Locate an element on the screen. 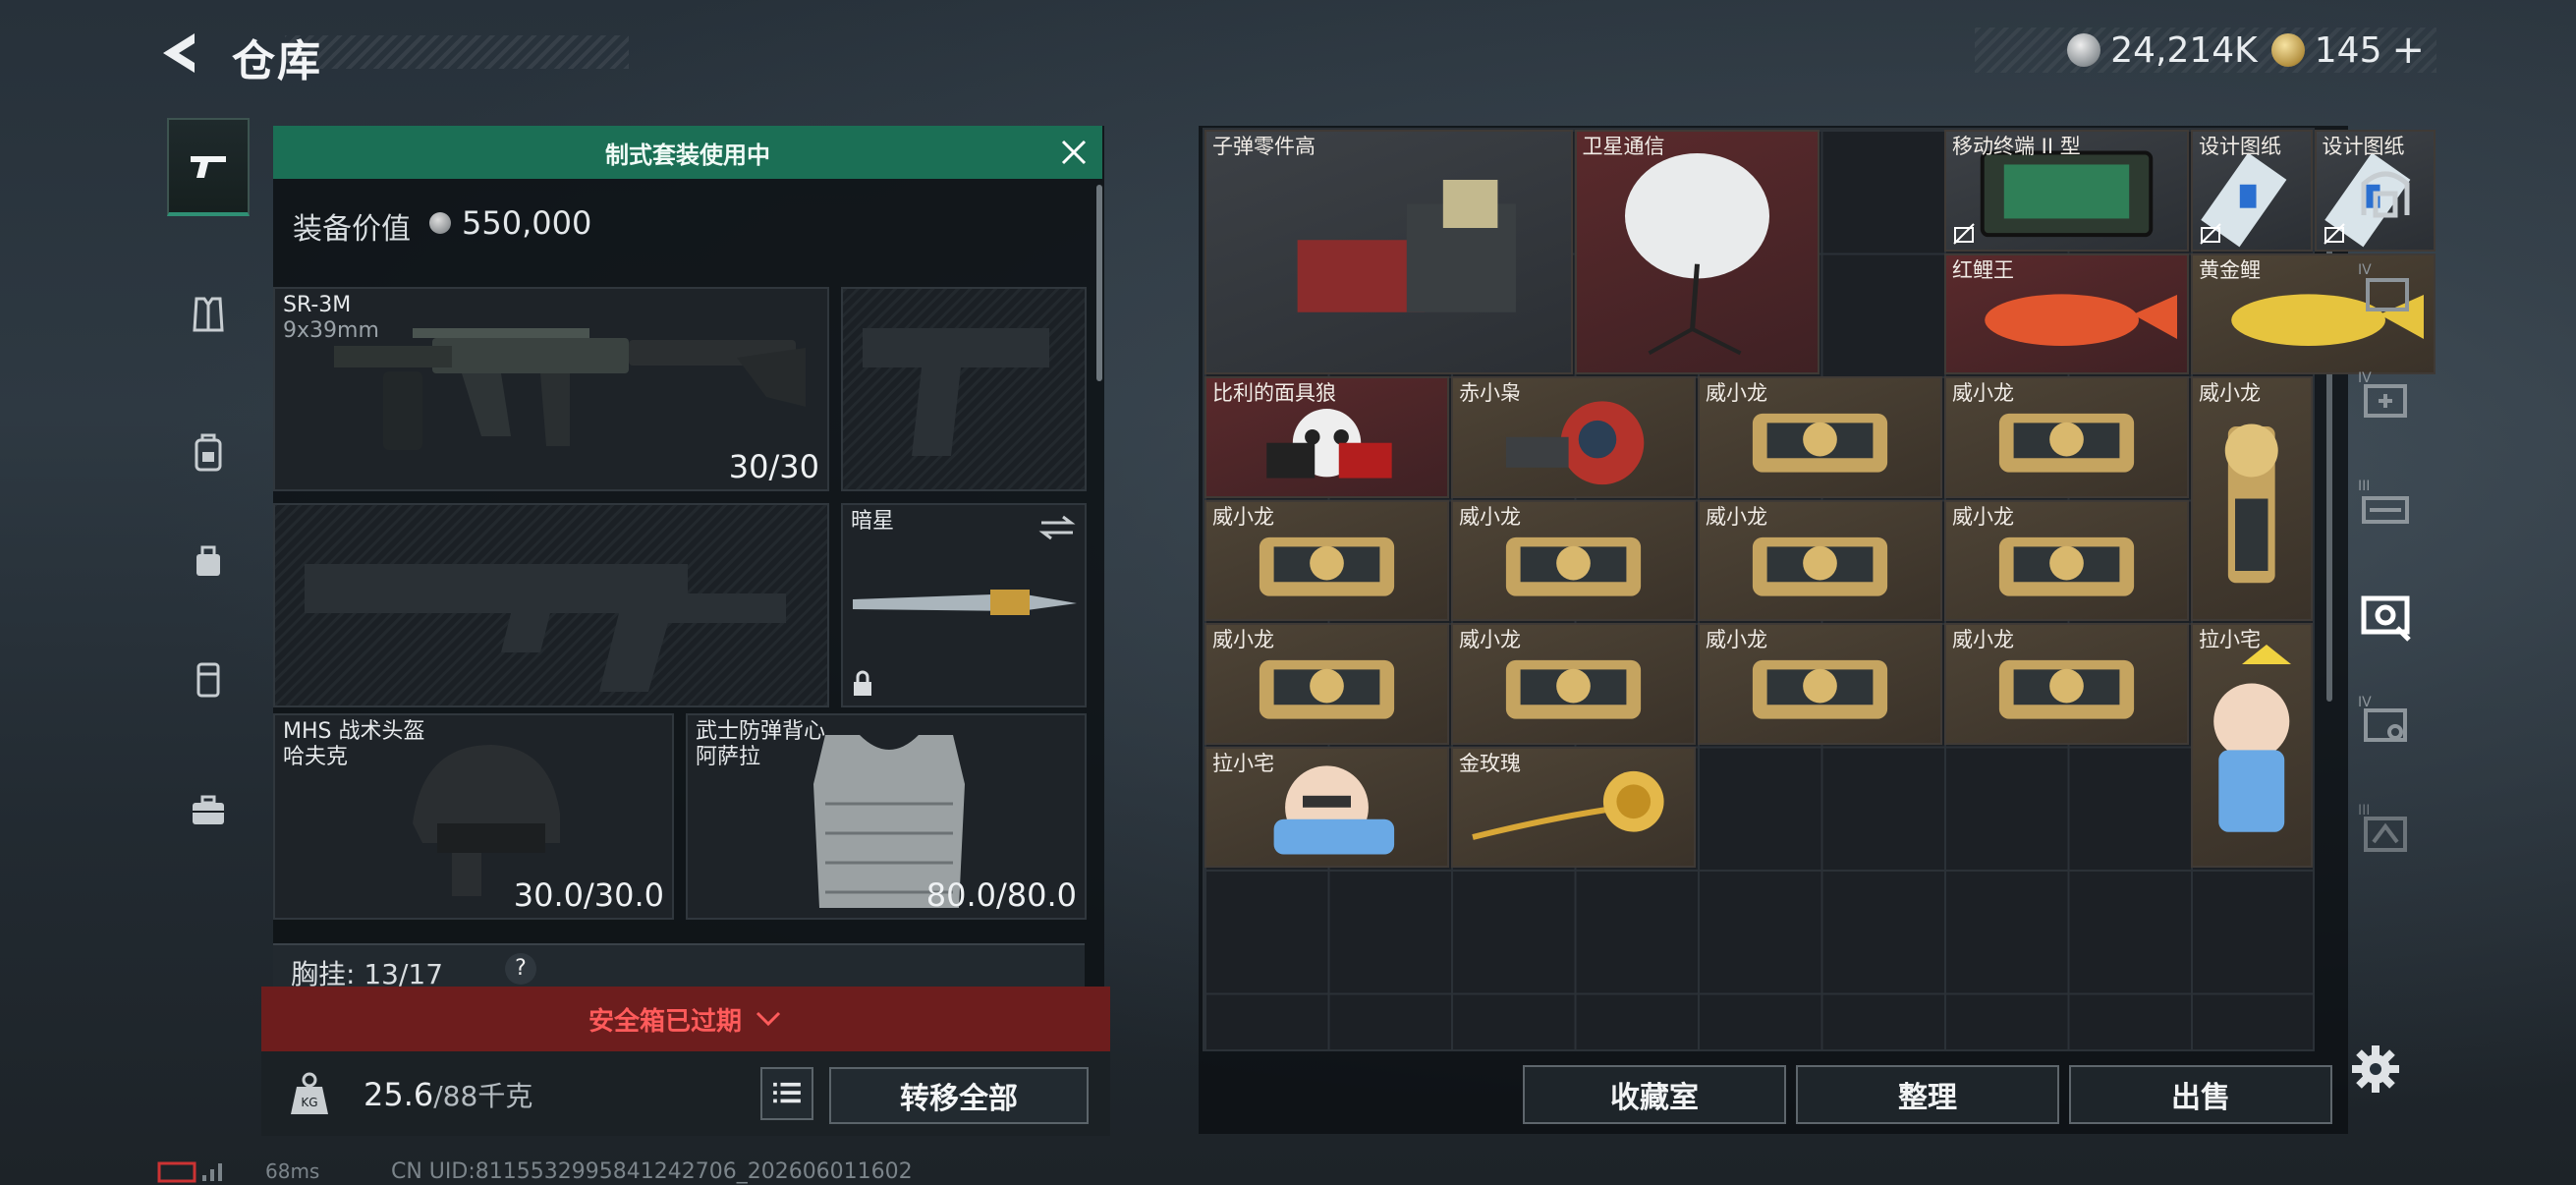 The height and width of the screenshot is (1185, 2576). primary-weapon-slot: SR-3M 9x39mm 30/30 is located at coordinates (551, 389).